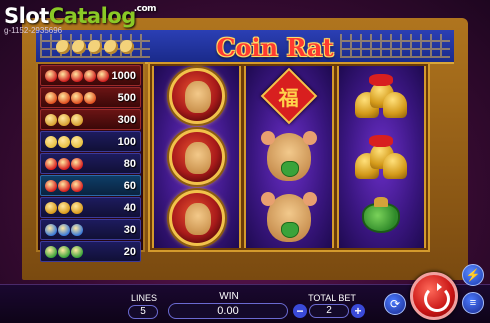 This screenshot has width=490, height=323. I want to click on watermark-slot-text: Slot, so click(26, 16).